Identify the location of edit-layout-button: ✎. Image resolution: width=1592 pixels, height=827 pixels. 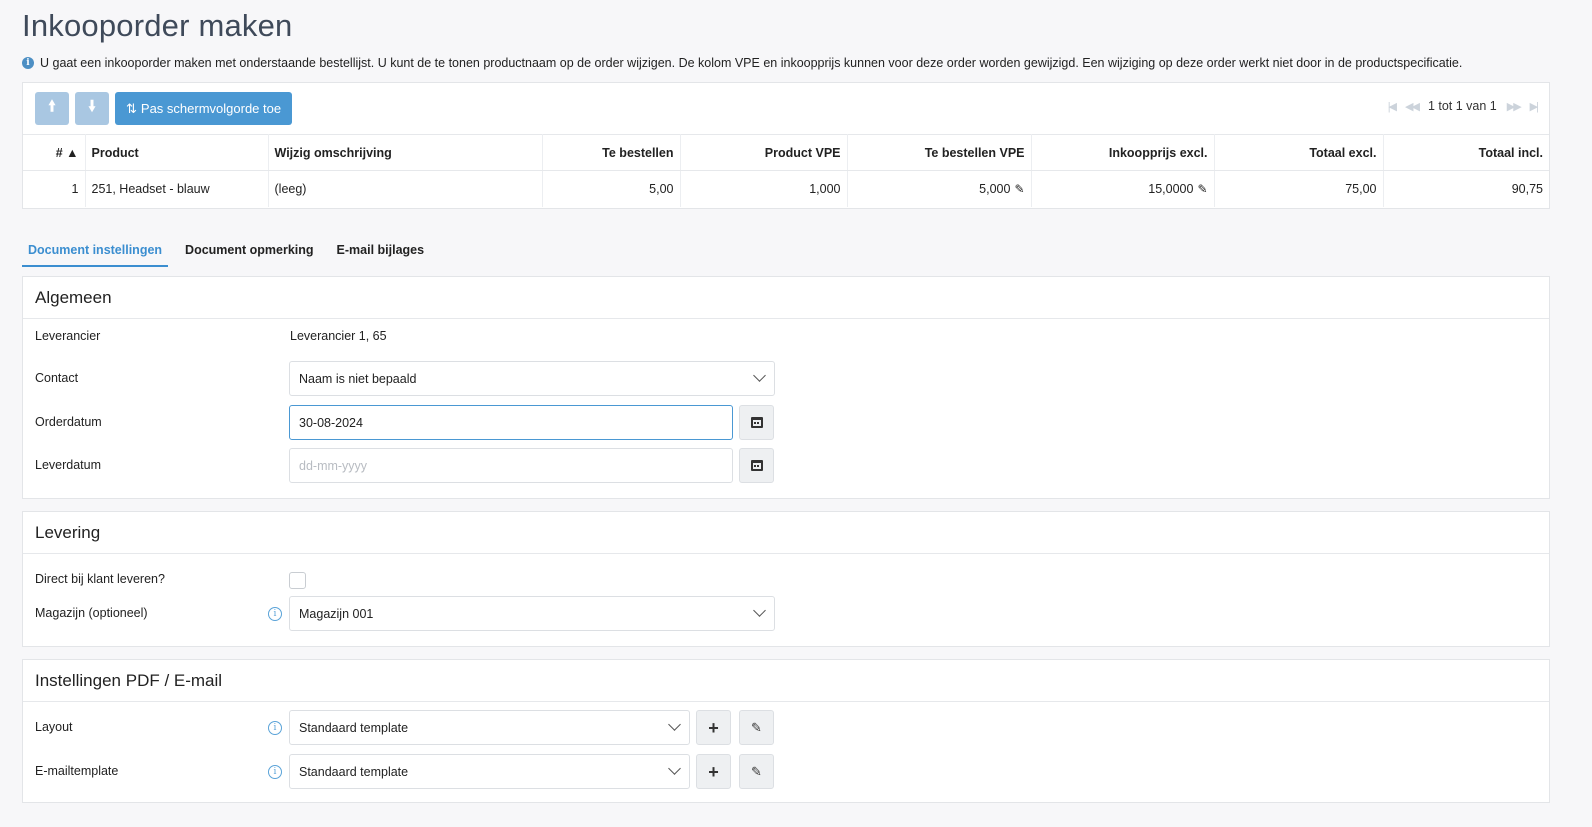
(756, 727).